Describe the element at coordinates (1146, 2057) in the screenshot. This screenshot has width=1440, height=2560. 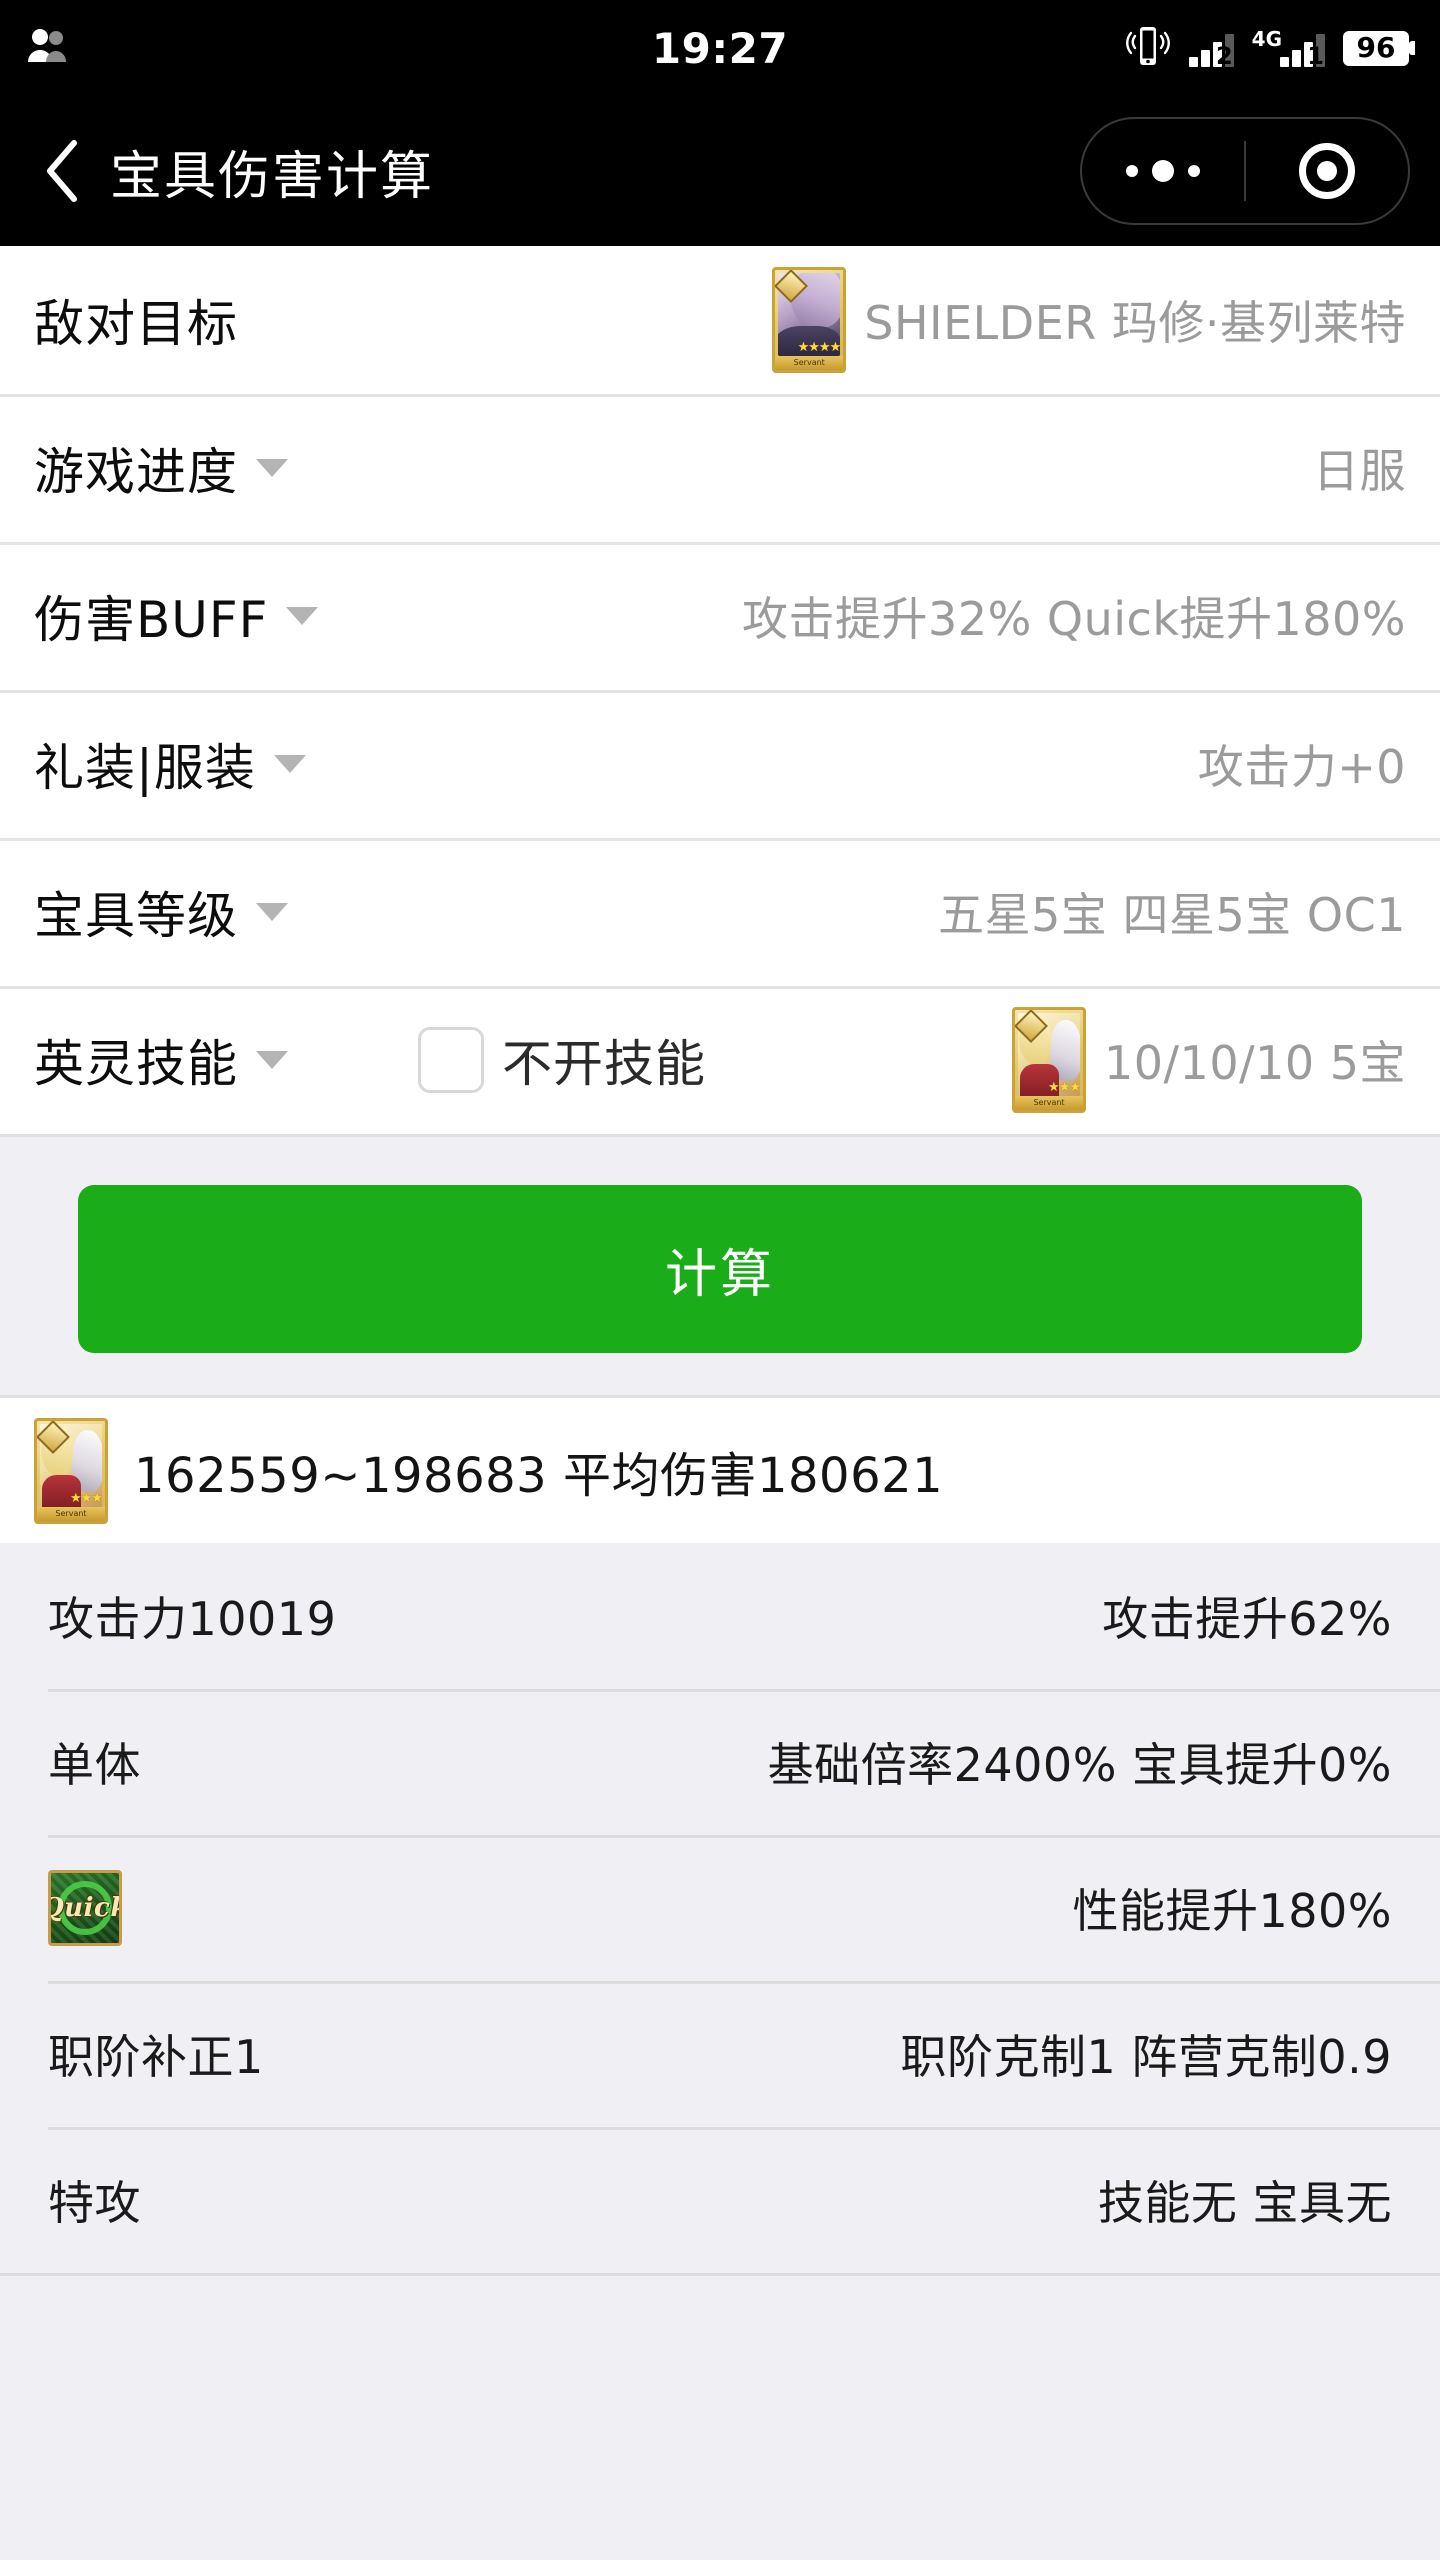
I see `detail-right-text: 职阶克制1 阵营克制0.9` at that location.